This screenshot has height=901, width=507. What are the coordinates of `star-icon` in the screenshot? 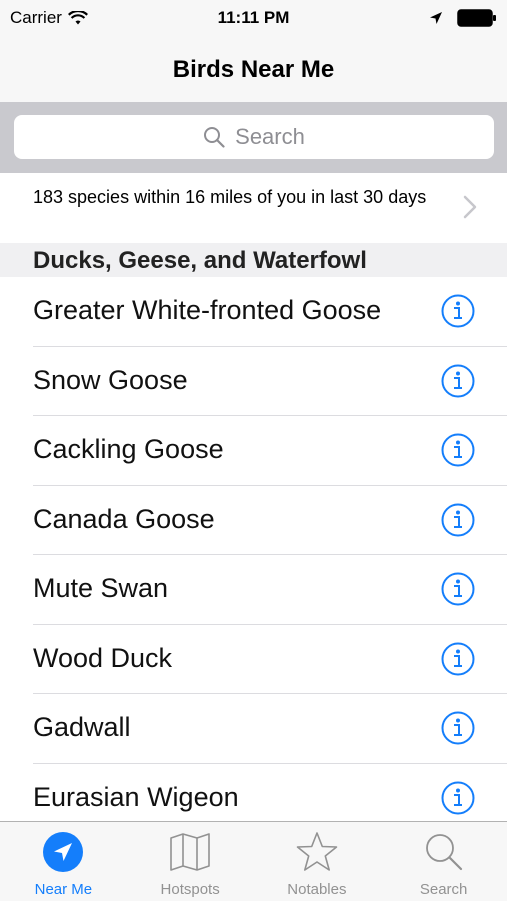 It's located at (317, 851).